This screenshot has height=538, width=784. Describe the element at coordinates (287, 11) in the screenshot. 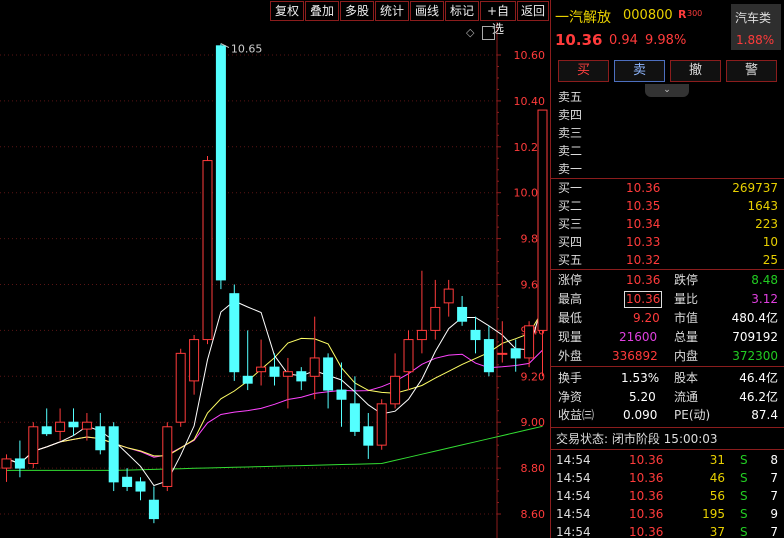

I see `fuquan-button: 复权` at that location.